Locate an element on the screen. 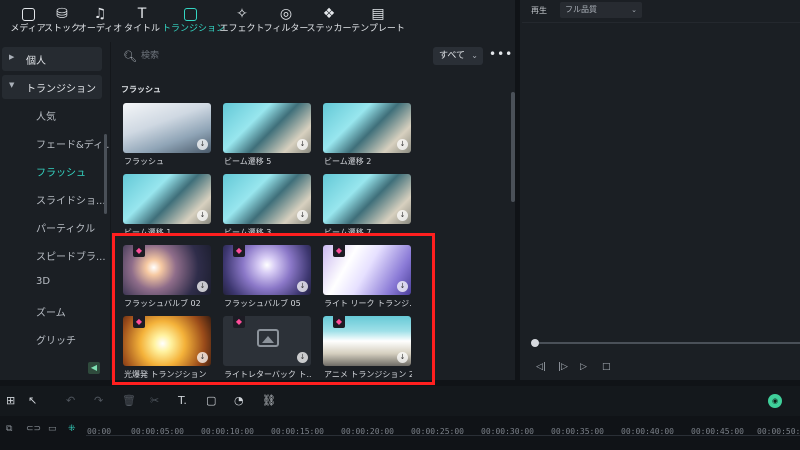 The height and width of the screenshot is (450, 800). sidebar-item-popular: 人気 is located at coordinates (46, 115).